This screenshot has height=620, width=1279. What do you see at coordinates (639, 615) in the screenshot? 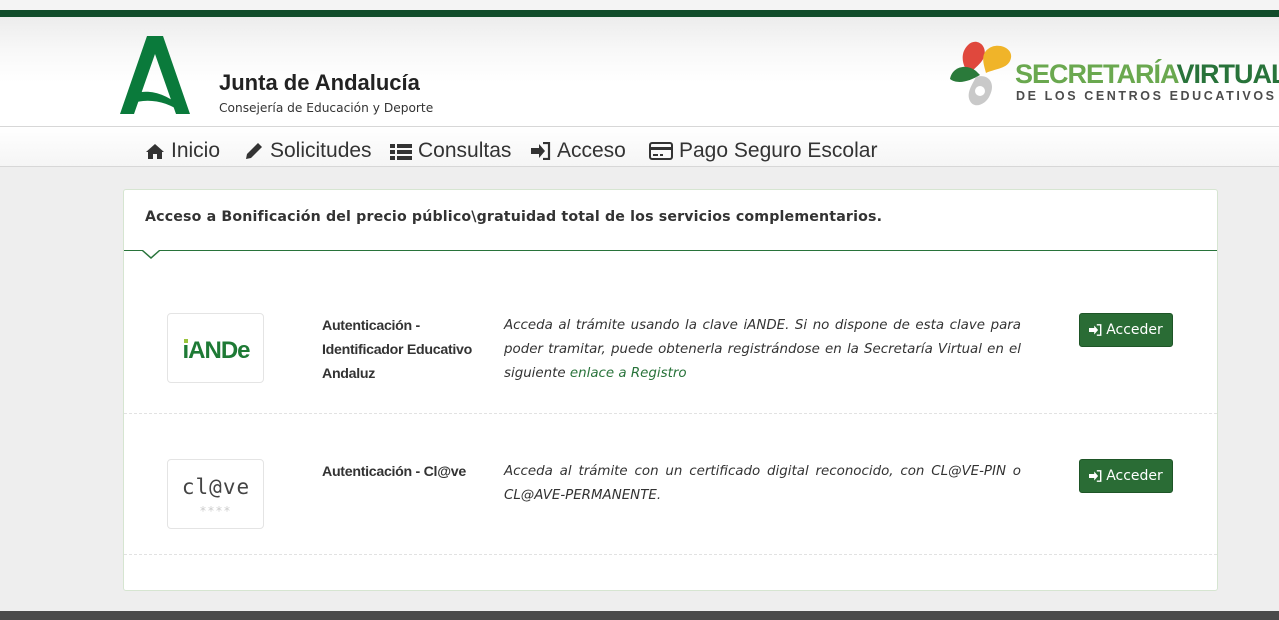
I see `footer-bar` at bounding box center [639, 615].